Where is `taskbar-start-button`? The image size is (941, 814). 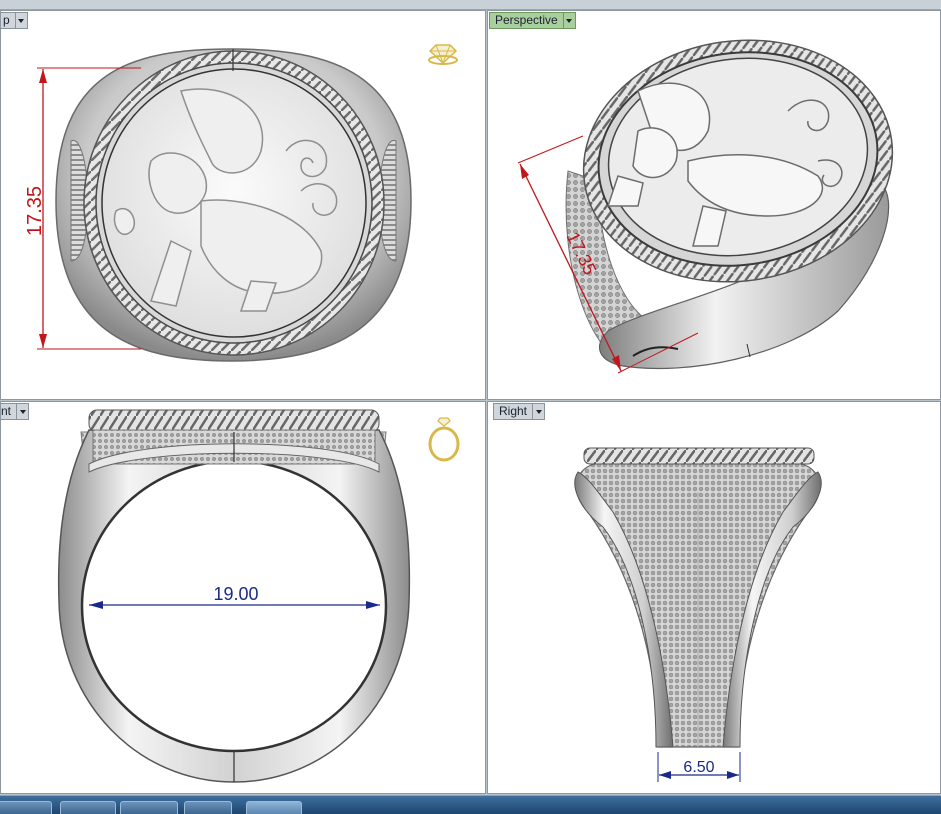 taskbar-start-button is located at coordinates (26, 807).